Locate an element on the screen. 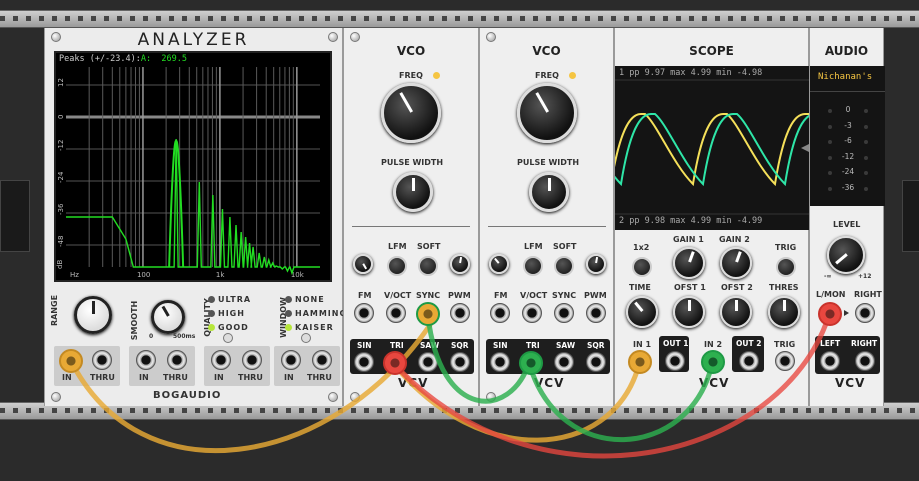  scope-ofst1-knob is located at coordinates (689, 312).